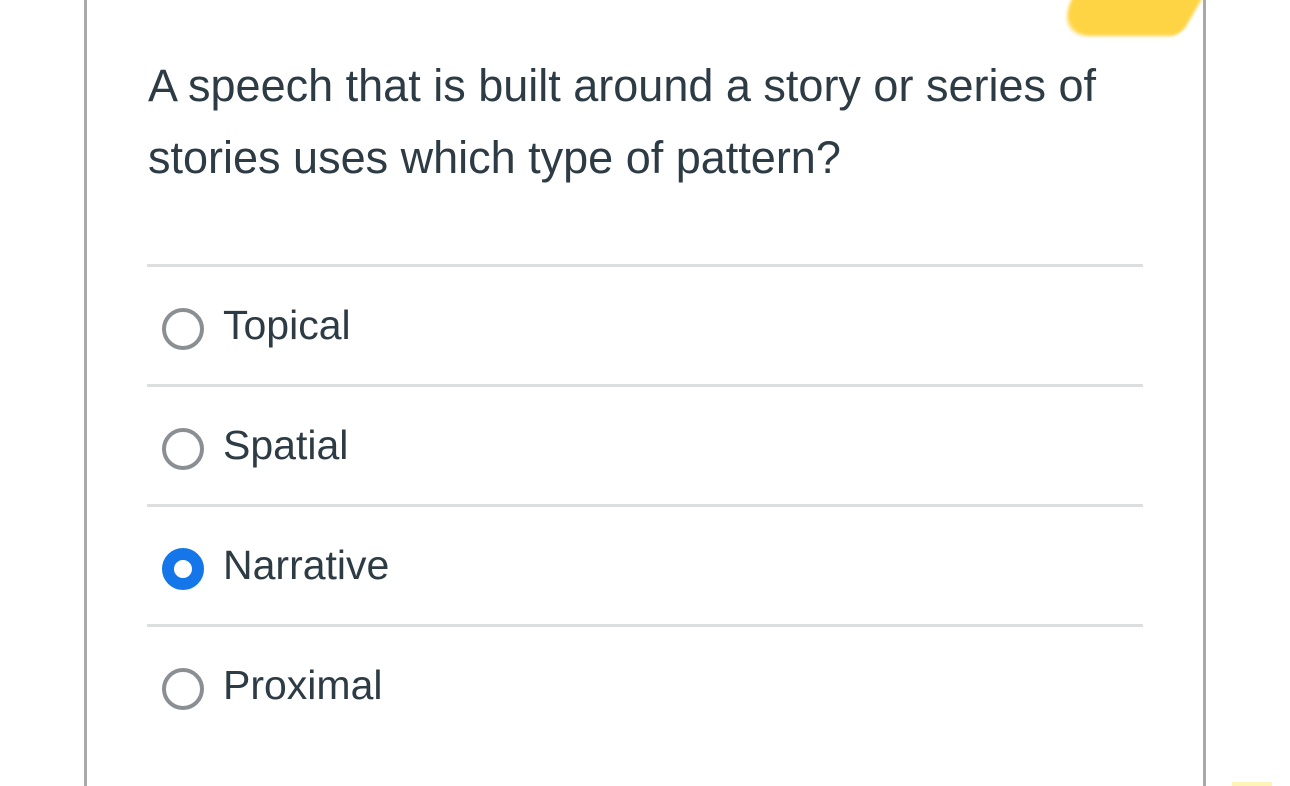 The width and height of the screenshot is (1290, 786). What do you see at coordinates (1204, 393) in the screenshot?
I see `frame-right-border` at bounding box center [1204, 393].